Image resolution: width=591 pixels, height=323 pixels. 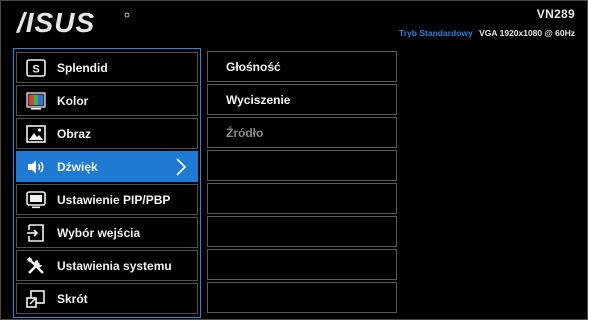 I want to click on splendid-icon: S, so click(x=36, y=68).